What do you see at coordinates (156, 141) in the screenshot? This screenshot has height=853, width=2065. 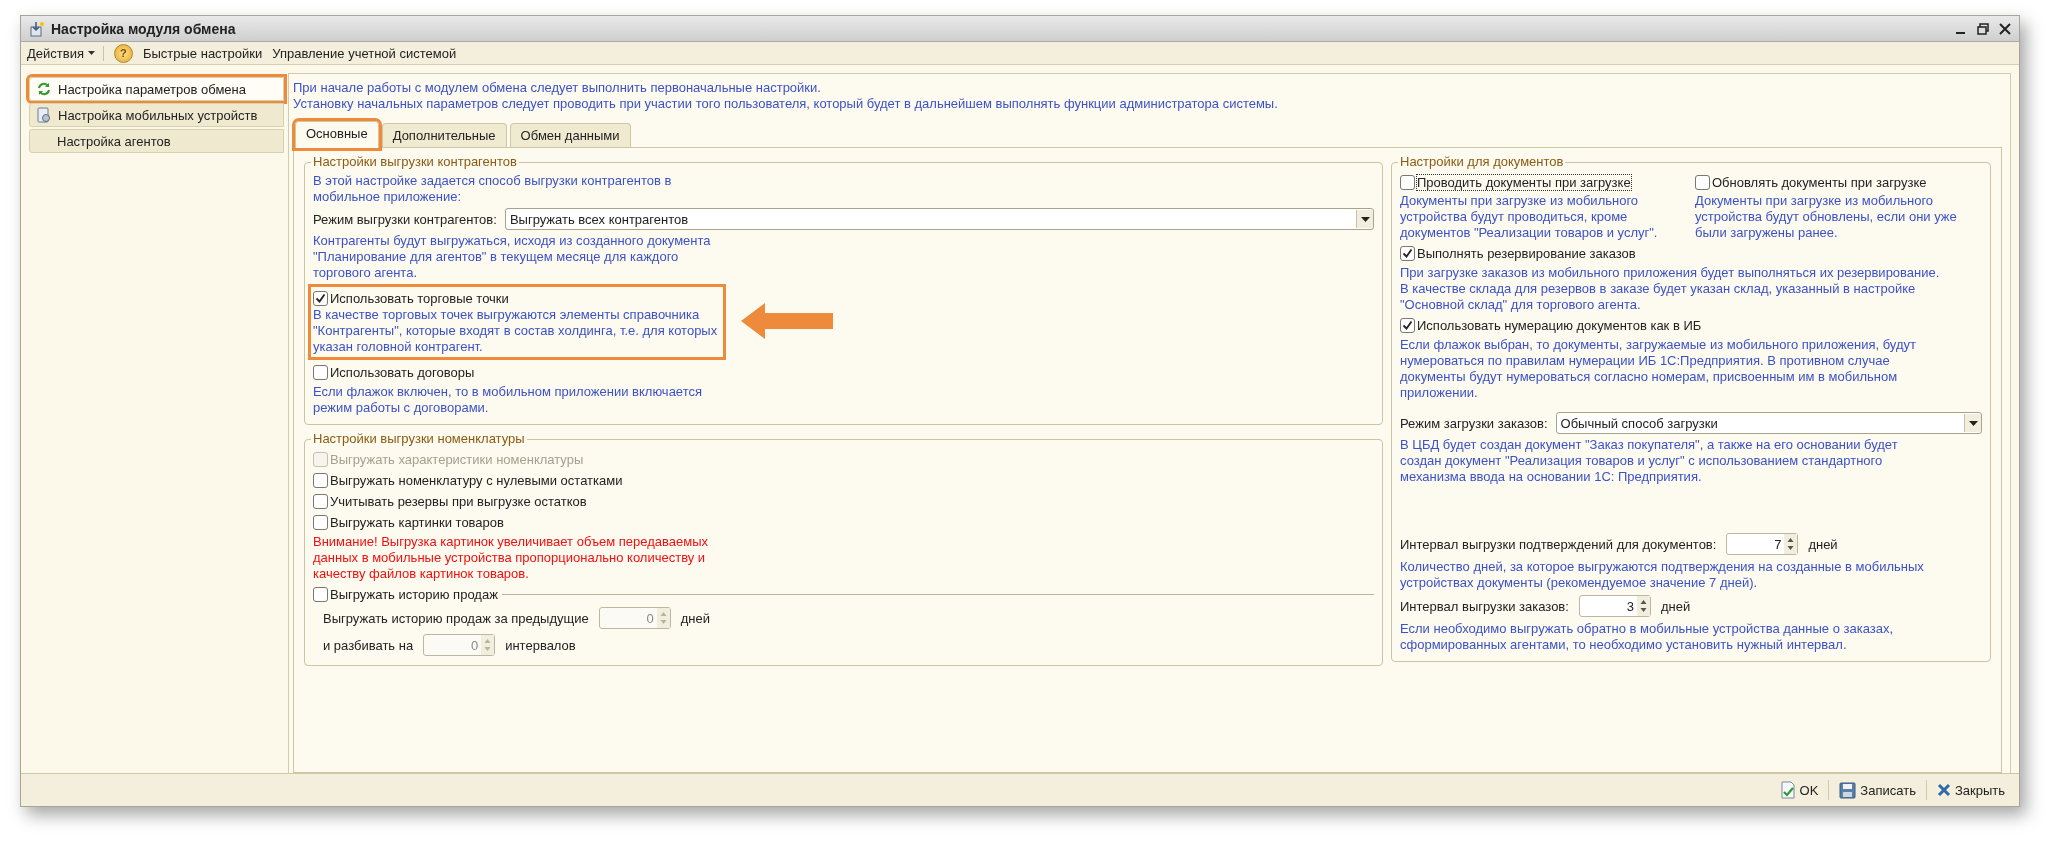 I see `sidebar-item: Настройка агентов` at bounding box center [156, 141].